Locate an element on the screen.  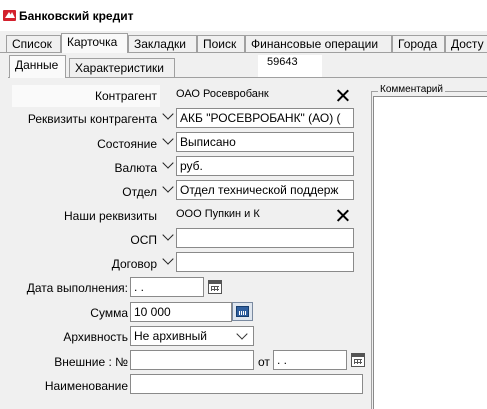
external-number-label: Внешние : № is located at coordinates (91, 362).